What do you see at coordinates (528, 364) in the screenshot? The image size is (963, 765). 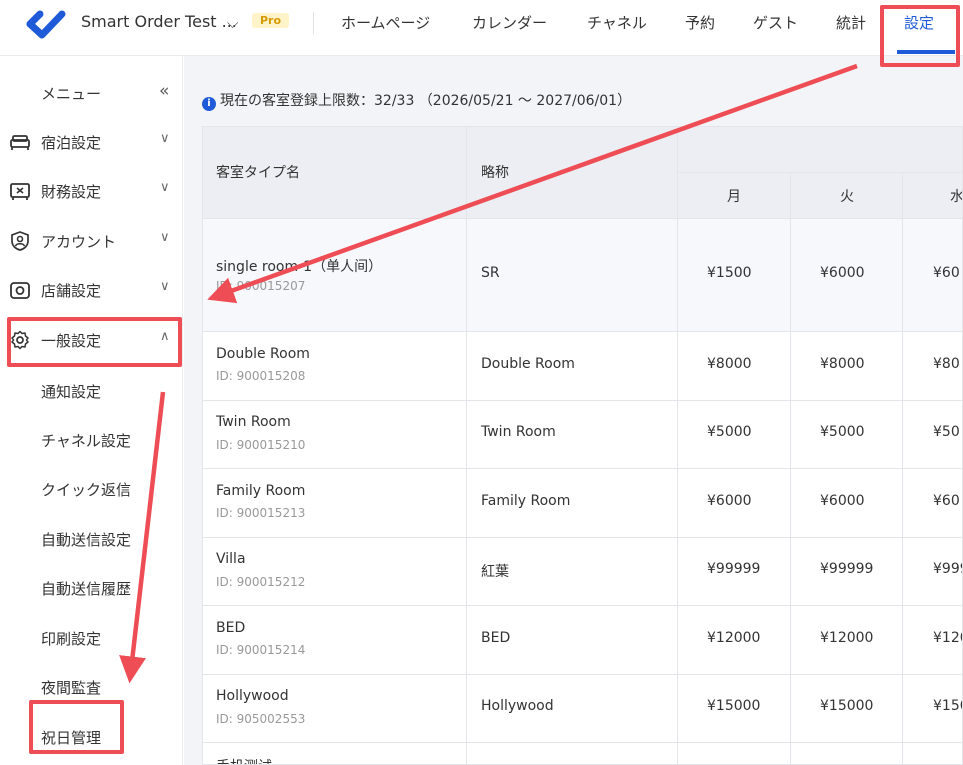 I see `room-abbr: Double Room` at bounding box center [528, 364].